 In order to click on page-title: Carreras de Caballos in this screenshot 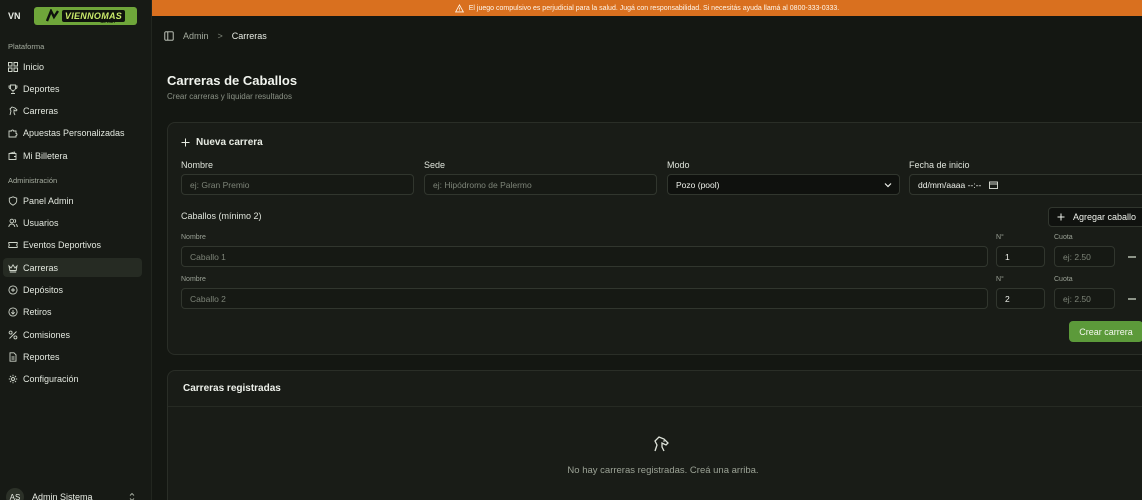, I will do `click(232, 80)`.